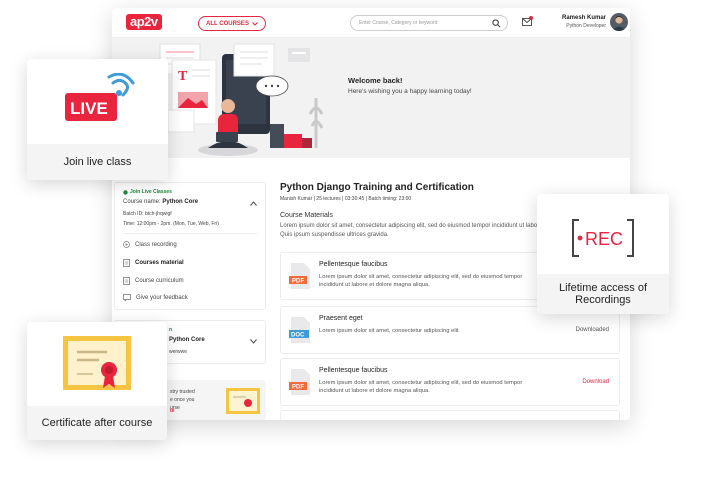  Describe the element at coordinates (377, 187) in the screenshot. I see `course-title: Python Django Training and Certification` at that location.